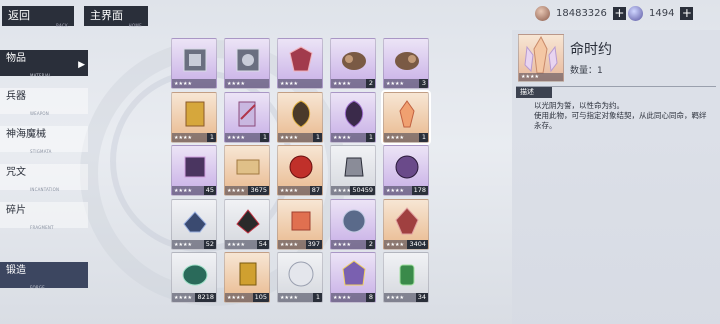 The image size is (720, 324). I want to click on sidebar-item-fragment: 碎片 FRAGMENT, so click(44, 216).